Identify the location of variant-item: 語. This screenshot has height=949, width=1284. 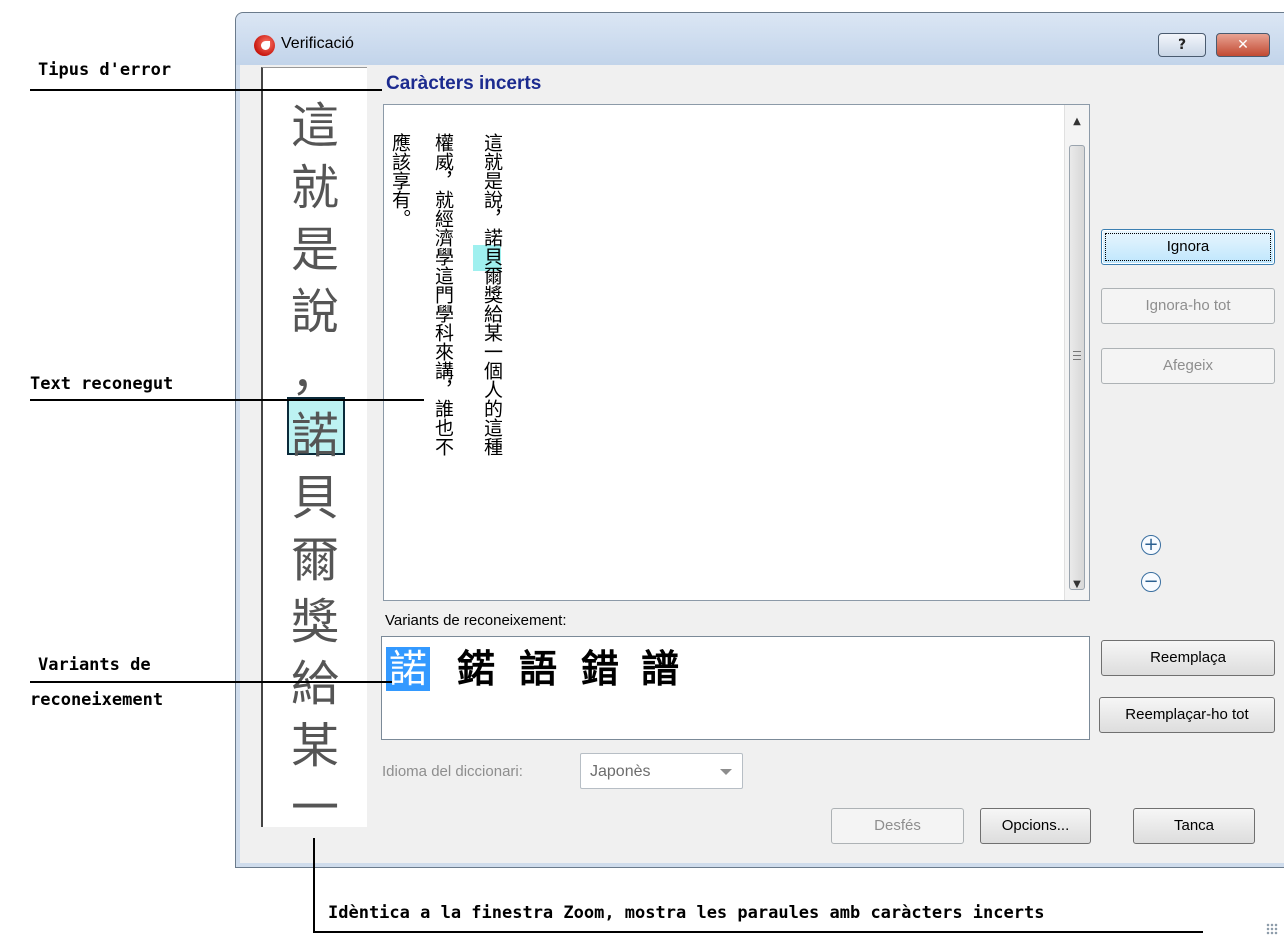
(538, 669).